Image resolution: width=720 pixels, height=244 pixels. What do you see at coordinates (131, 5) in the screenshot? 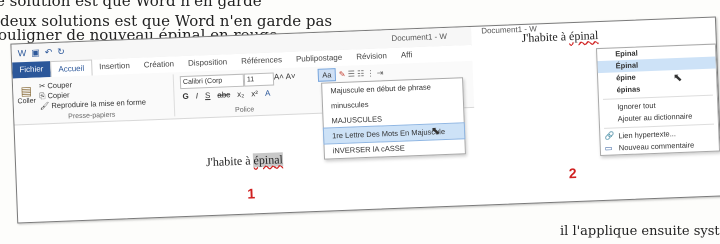
I see `article-line-1: e solution est que Word n'en garde` at bounding box center [131, 5].